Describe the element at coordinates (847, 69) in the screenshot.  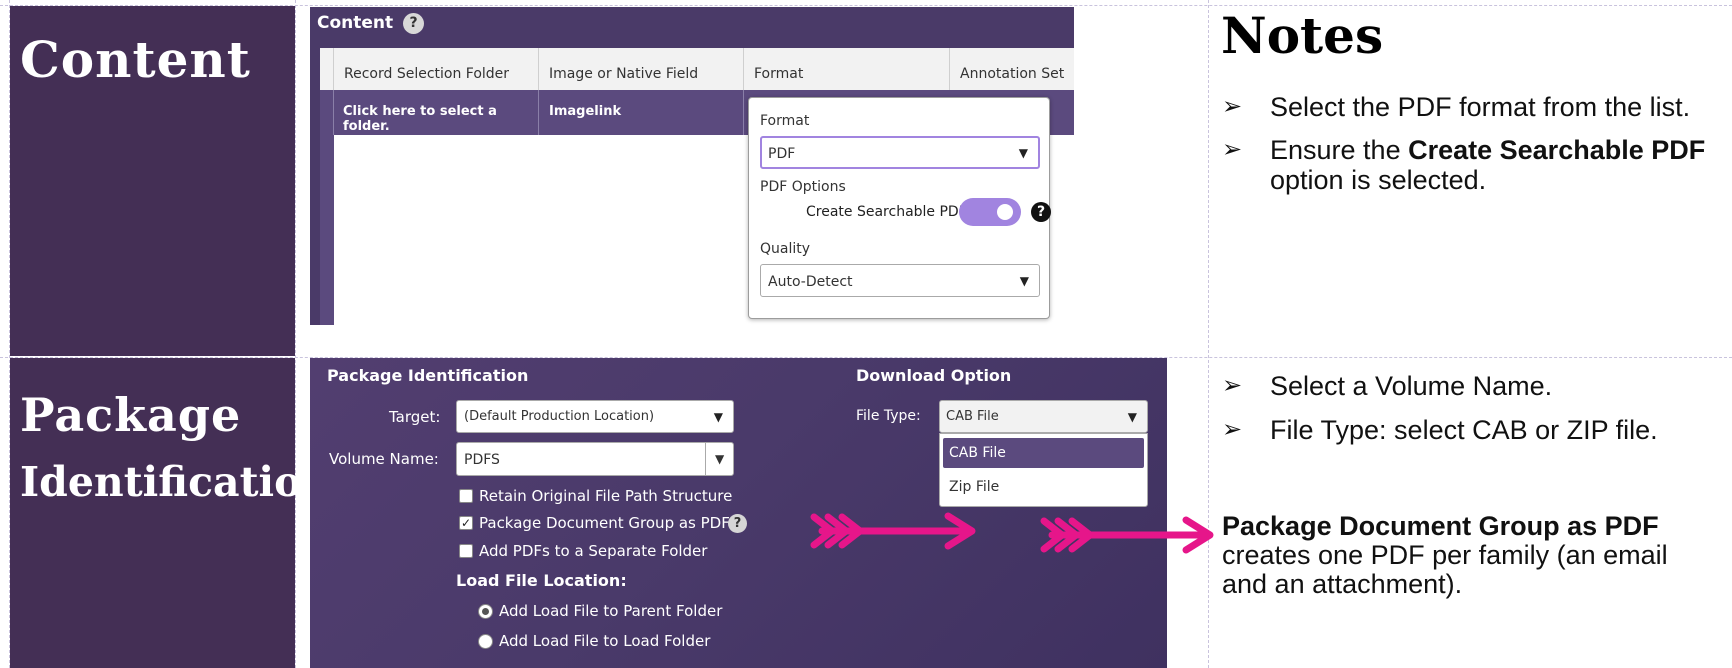
I see `column-header-format: Format` at that location.